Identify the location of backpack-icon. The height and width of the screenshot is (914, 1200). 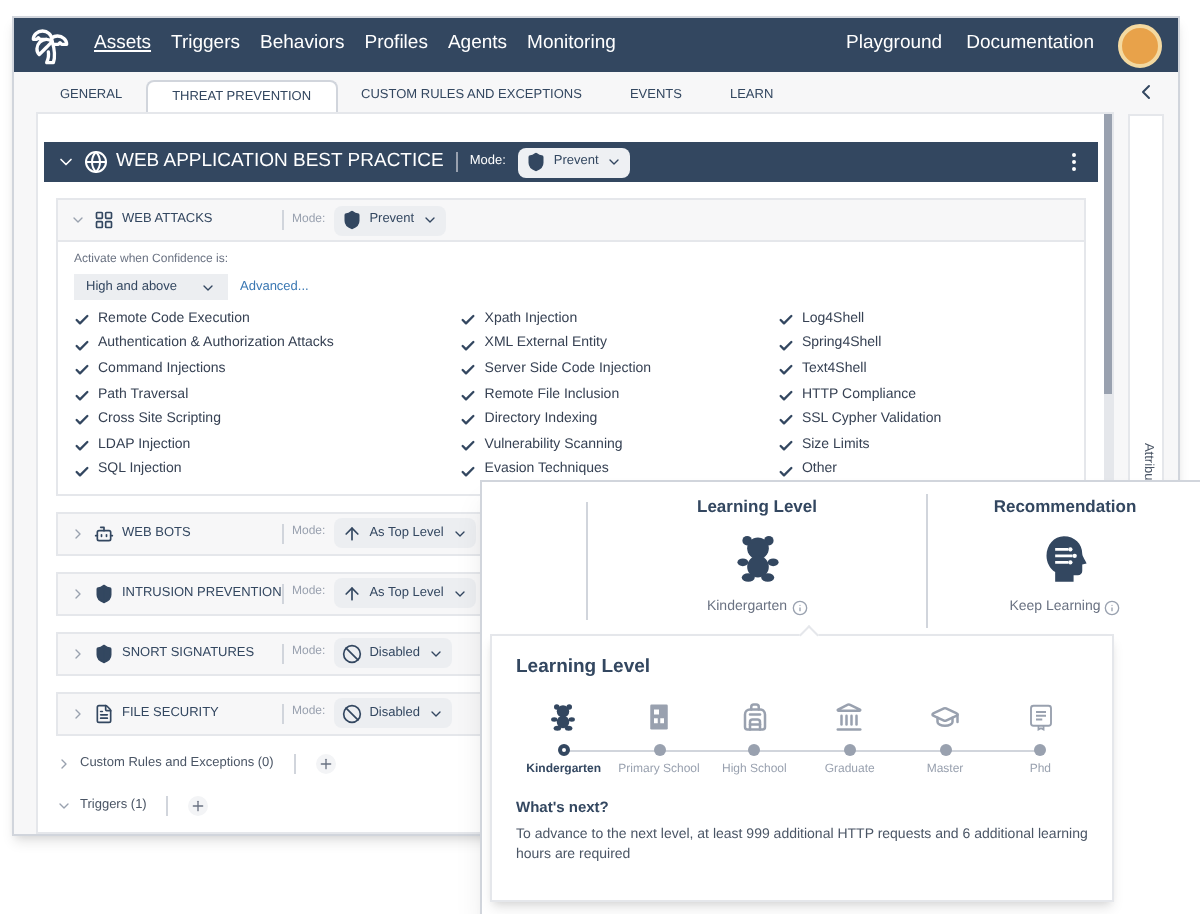
(754, 717).